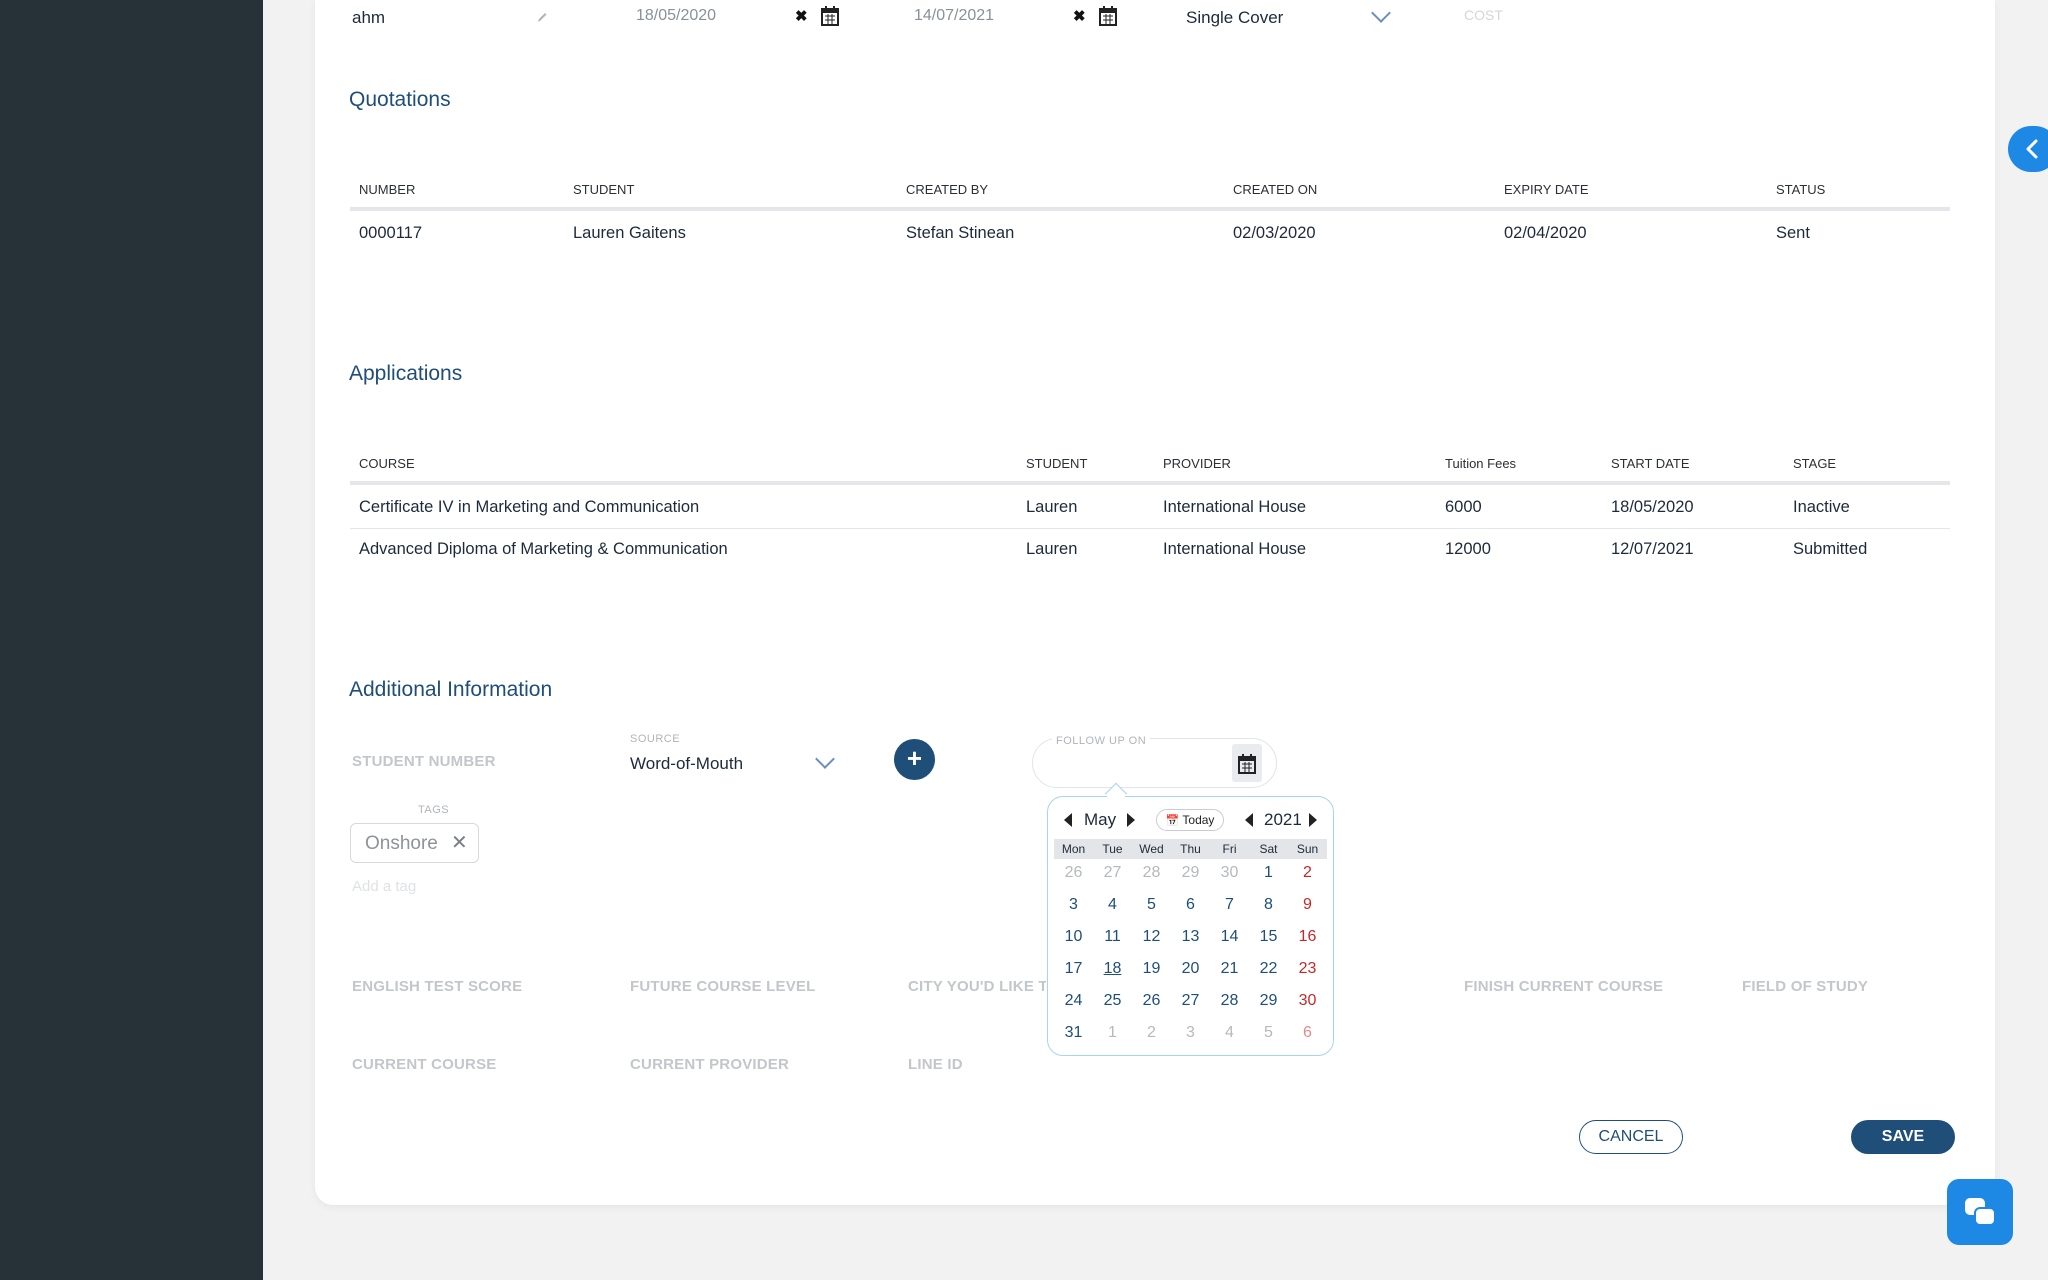 The image size is (2048, 1280). What do you see at coordinates (709, 1064) in the screenshot?
I see `current-provider-field: CURRENT PROVIDER` at bounding box center [709, 1064].